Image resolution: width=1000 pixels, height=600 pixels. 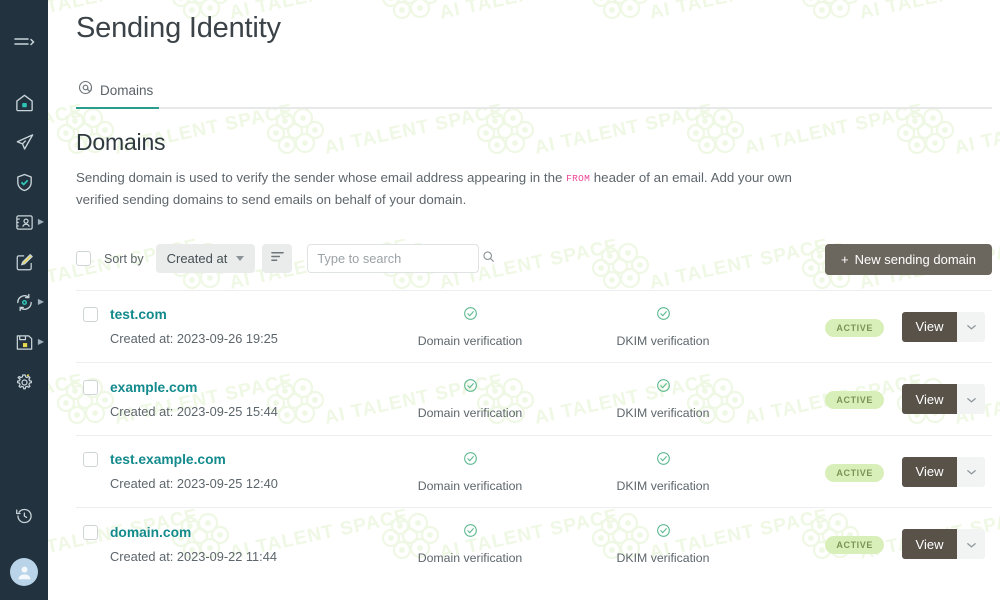 I want to click on domain-link: test.com, so click(x=194, y=314).